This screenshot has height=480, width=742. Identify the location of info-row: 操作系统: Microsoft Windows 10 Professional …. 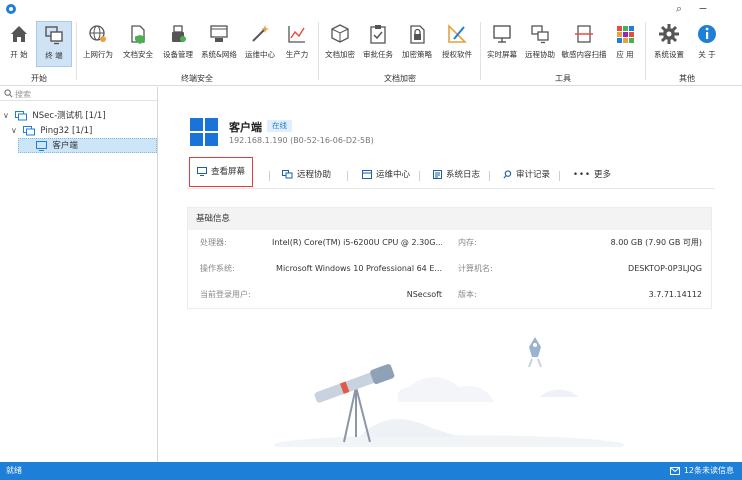
(451, 268).